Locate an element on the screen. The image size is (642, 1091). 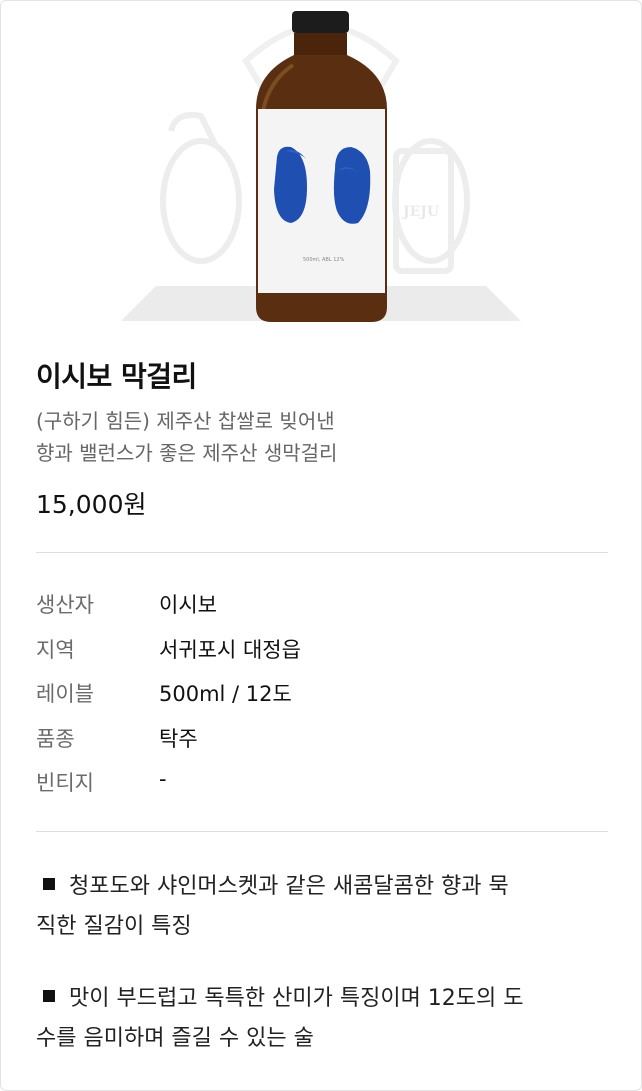
spec-key: 레이블 is located at coordinates (65, 694).